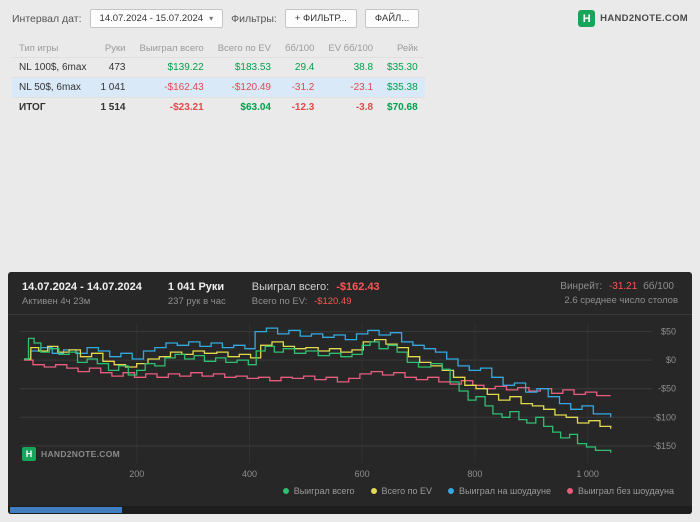  I want to click on winrate-value: -31.21, so click(623, 286).